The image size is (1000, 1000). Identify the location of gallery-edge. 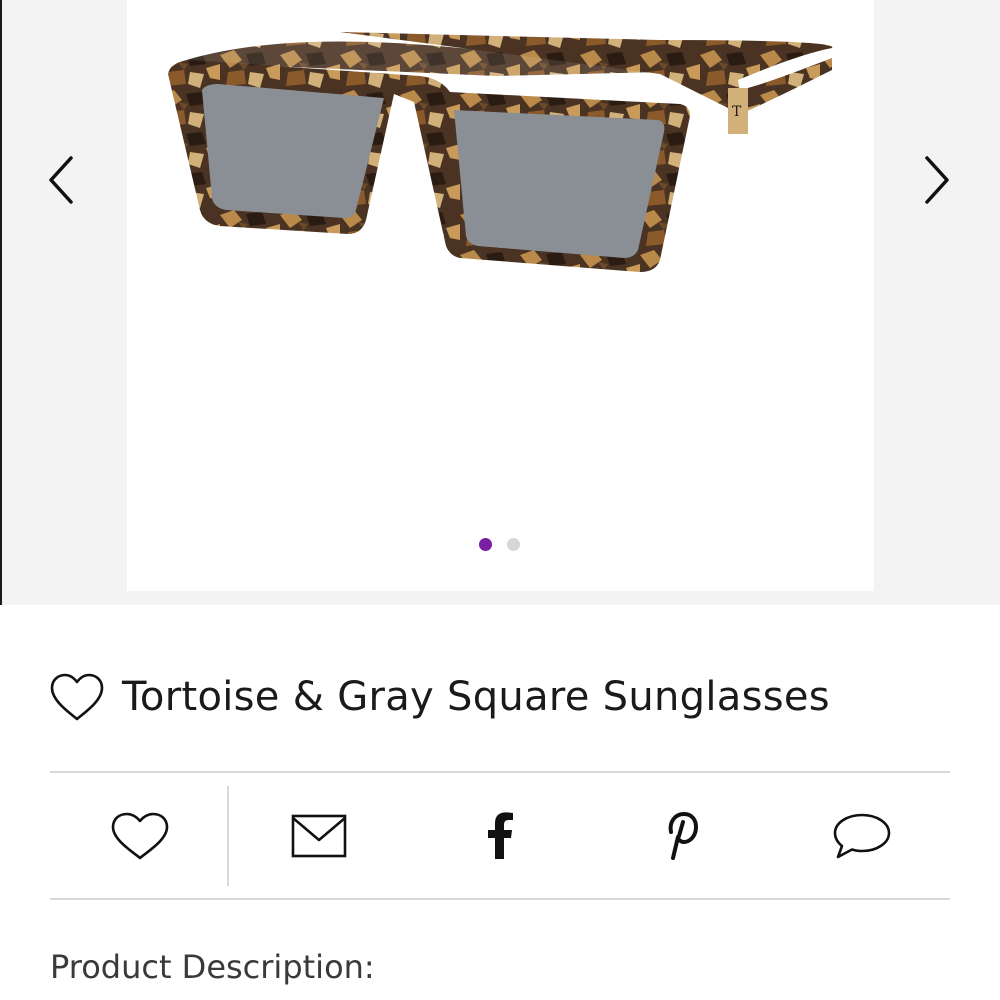
(1, 302).